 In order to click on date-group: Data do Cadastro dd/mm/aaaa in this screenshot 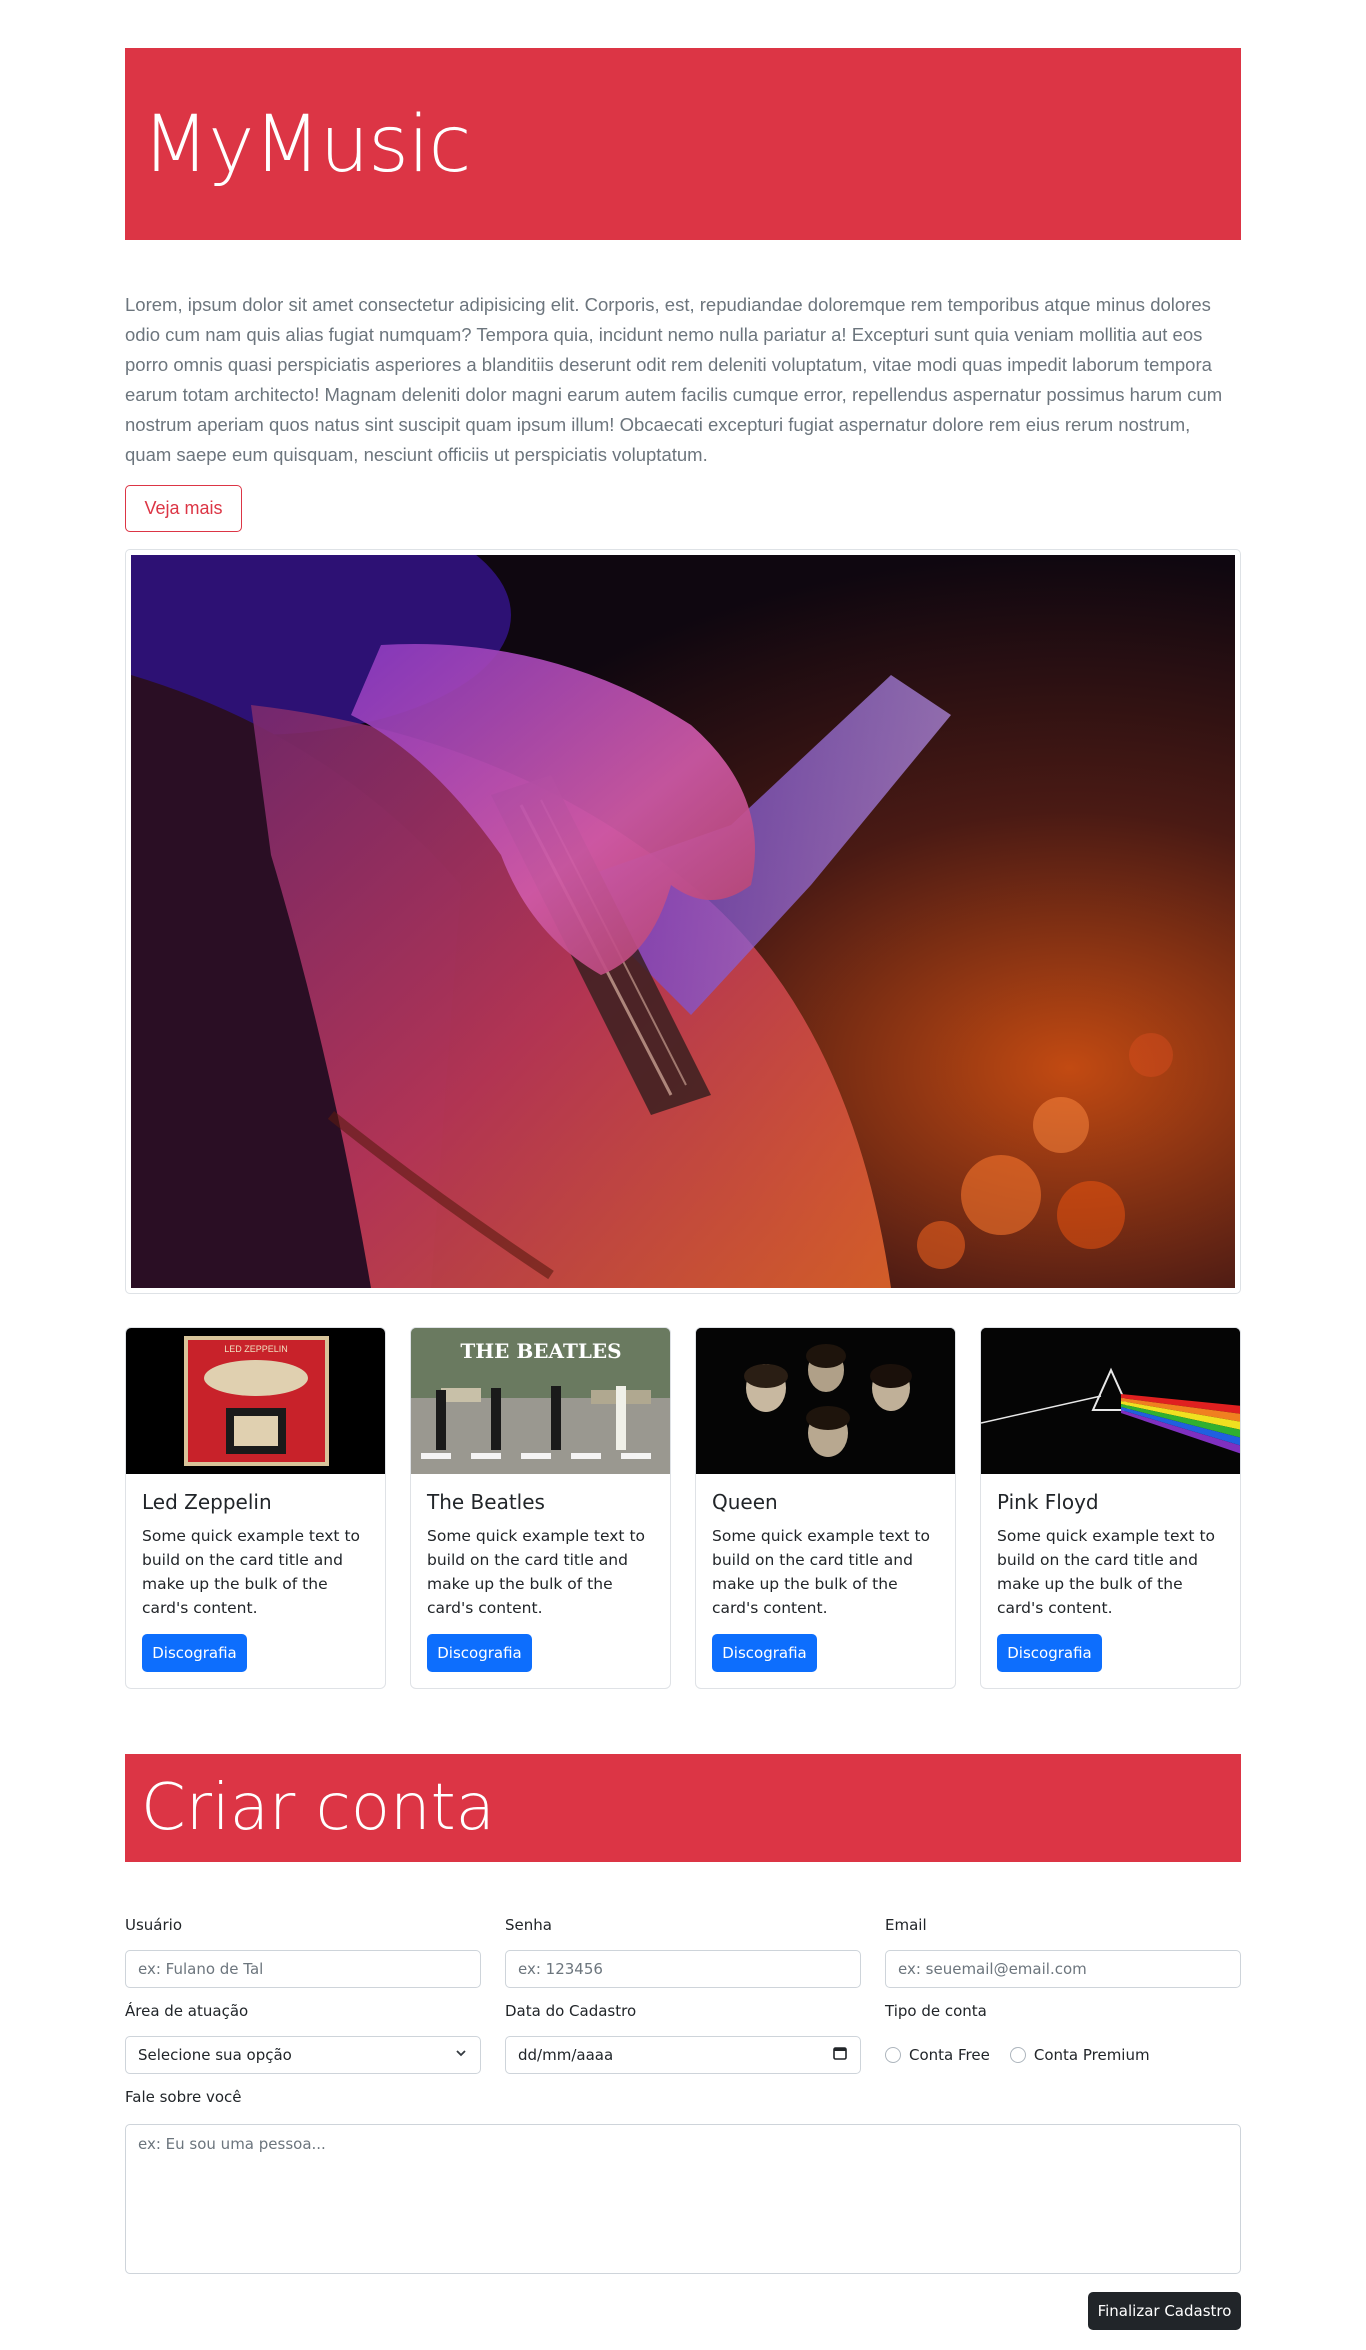, I will do `click(683, 2037)`.